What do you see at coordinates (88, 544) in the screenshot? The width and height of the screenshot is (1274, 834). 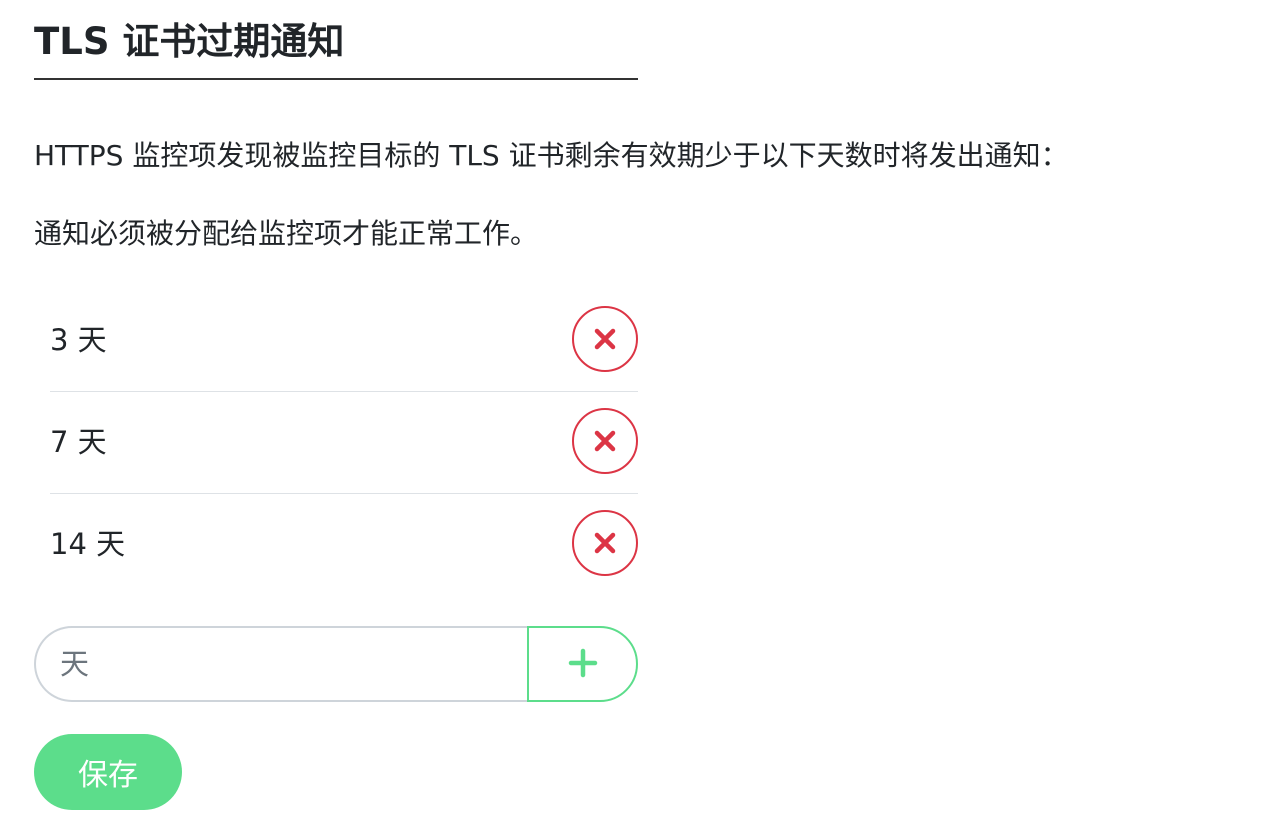 I see `expiry-day-label: 14 天` at bounding box center [88, 544].